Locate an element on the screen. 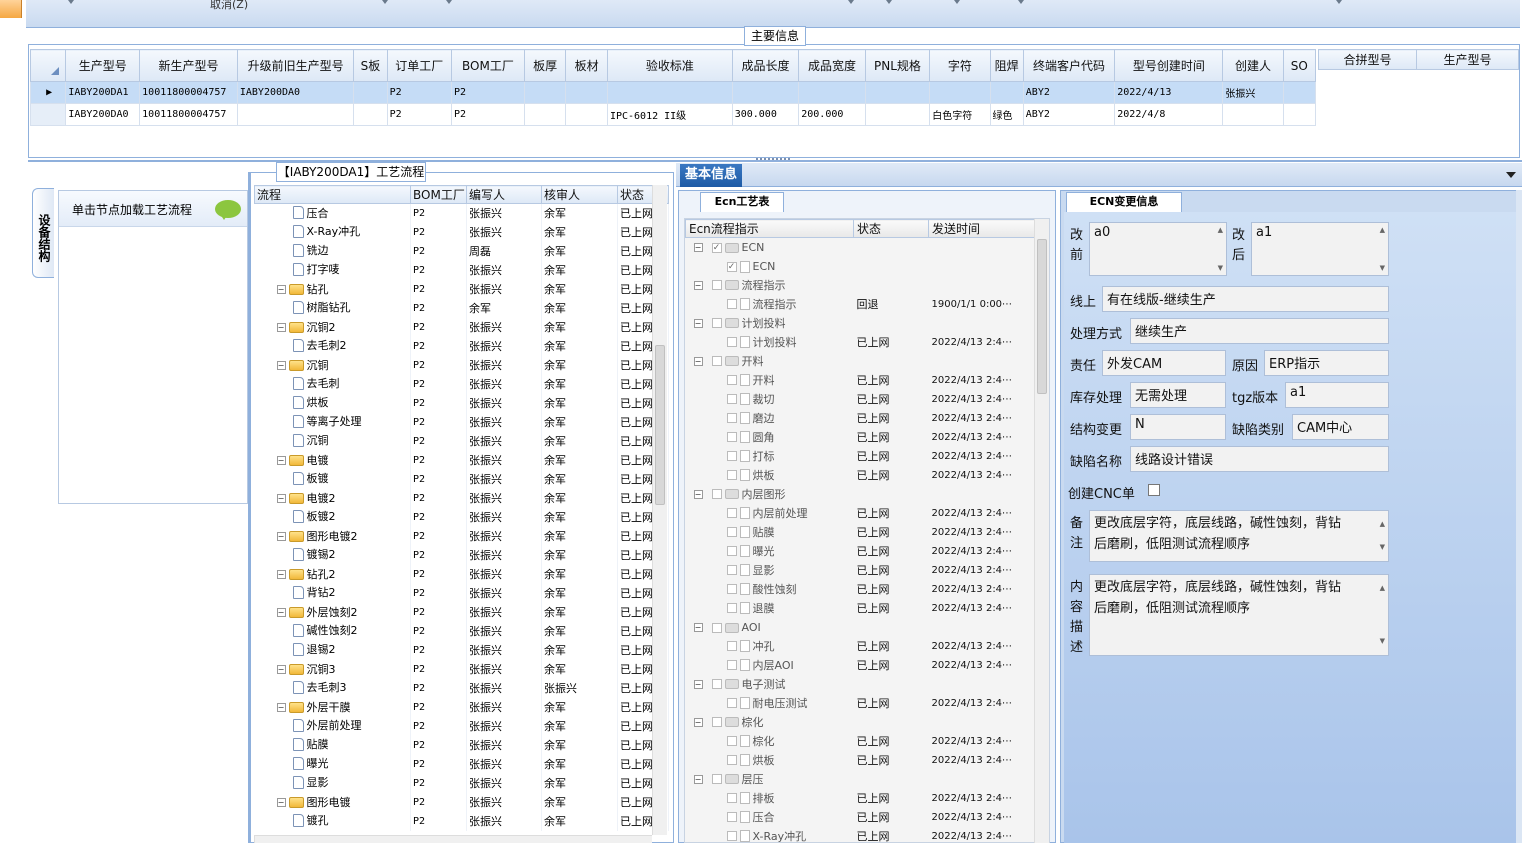 The width and height of the screenshot is (1528, 846). stock-field: 无需处理 is located at coordinates (1178, 395).